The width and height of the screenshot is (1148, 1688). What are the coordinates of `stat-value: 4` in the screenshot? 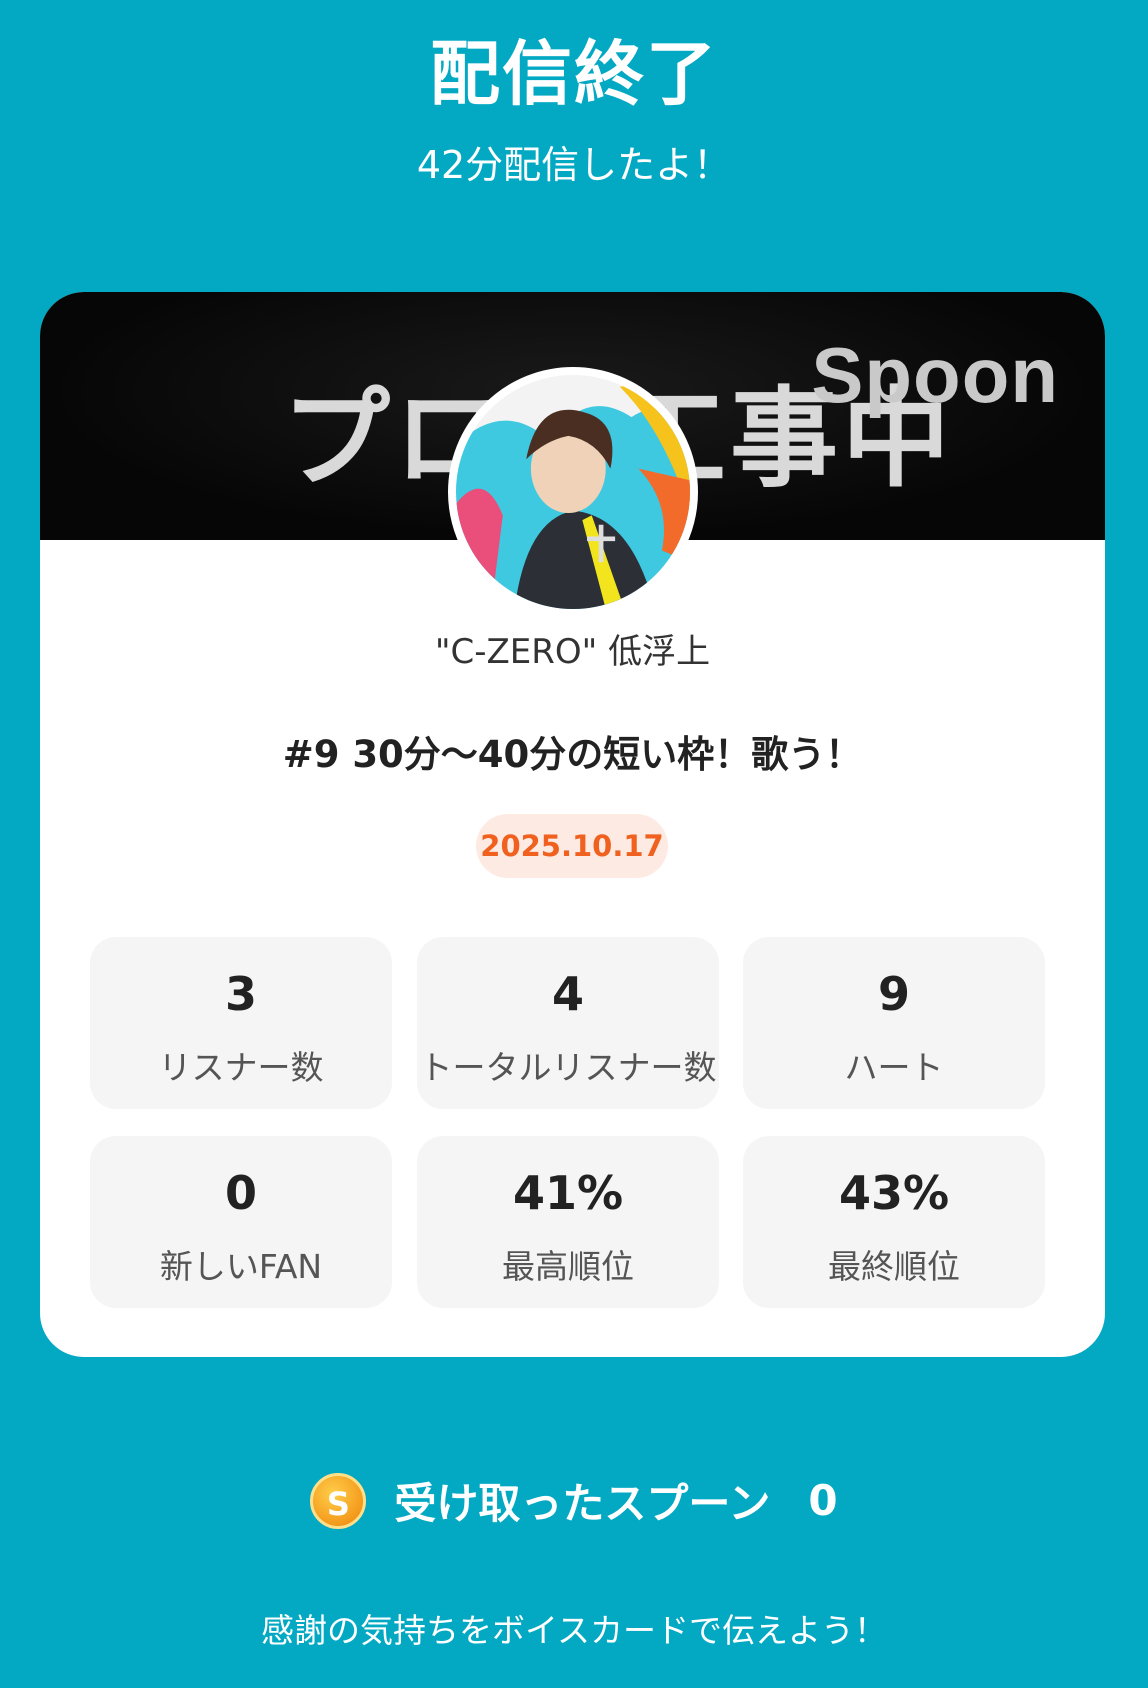 It's located at (567, 994).